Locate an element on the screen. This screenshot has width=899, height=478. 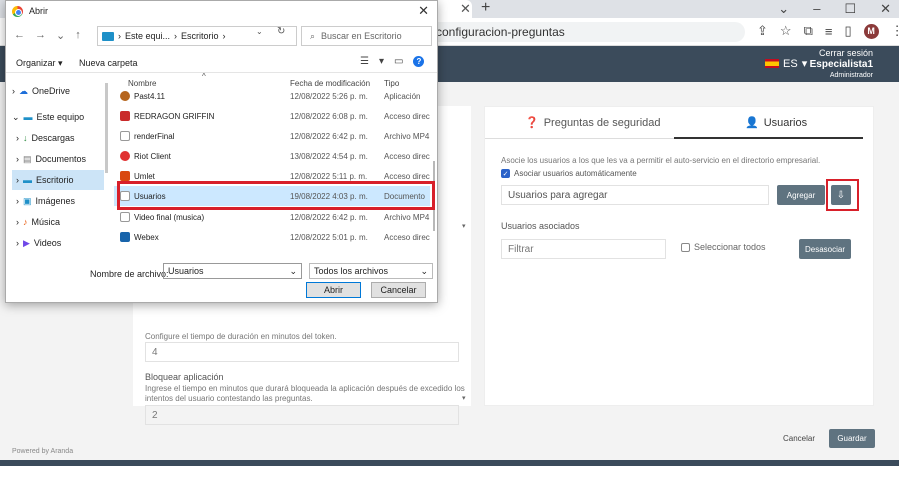
checkbox-checked-icon: ✓ is located at coordinates (505, 173).